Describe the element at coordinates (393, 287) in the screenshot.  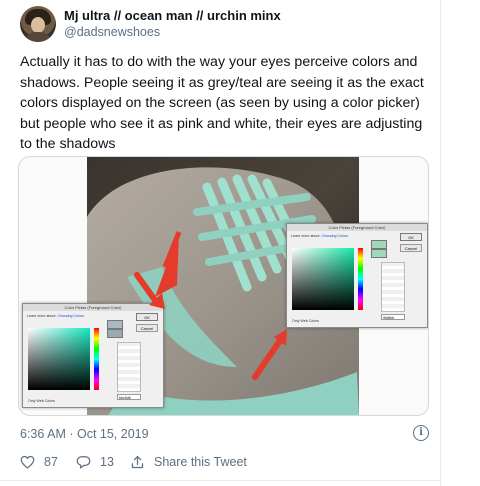
I see `picker-right-fields` at that location.